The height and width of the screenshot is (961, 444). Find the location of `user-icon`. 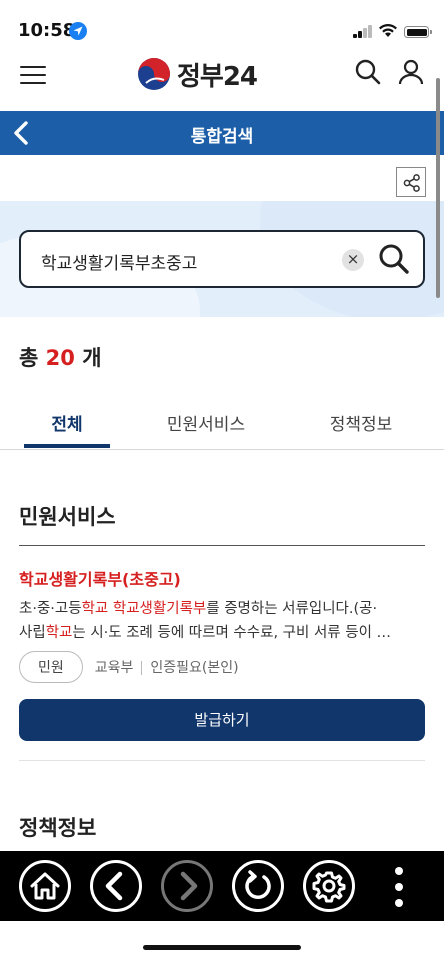

user-icon is located at coordinates (411, 74).